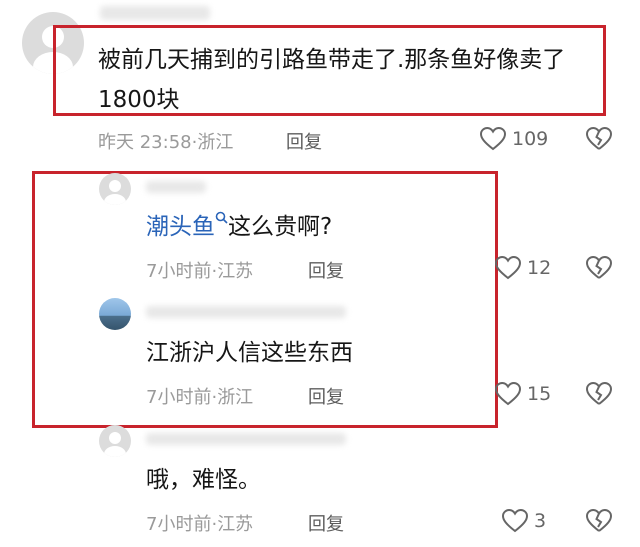 The width and height of the screenshot is (640, 547). Describe the element at coordinates (249, 353) in the screenshot. I see `reply-text: 江浙沪人信这些东西` at that location.